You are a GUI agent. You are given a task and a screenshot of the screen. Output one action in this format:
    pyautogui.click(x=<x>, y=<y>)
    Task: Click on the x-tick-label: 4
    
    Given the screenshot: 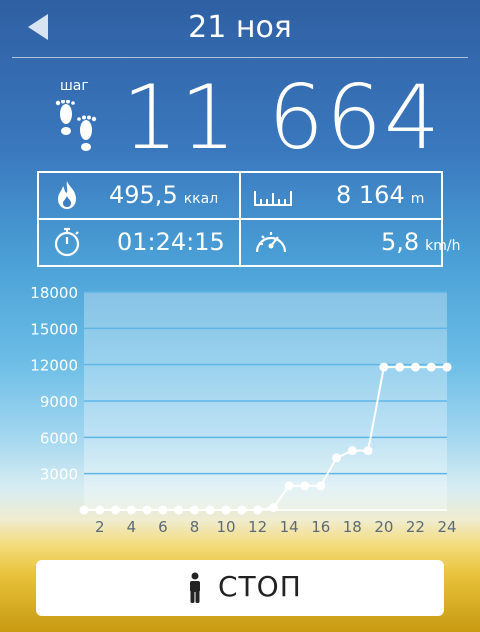 What is the action you would take?
    pyautogui.click(x=132, y=527)
    